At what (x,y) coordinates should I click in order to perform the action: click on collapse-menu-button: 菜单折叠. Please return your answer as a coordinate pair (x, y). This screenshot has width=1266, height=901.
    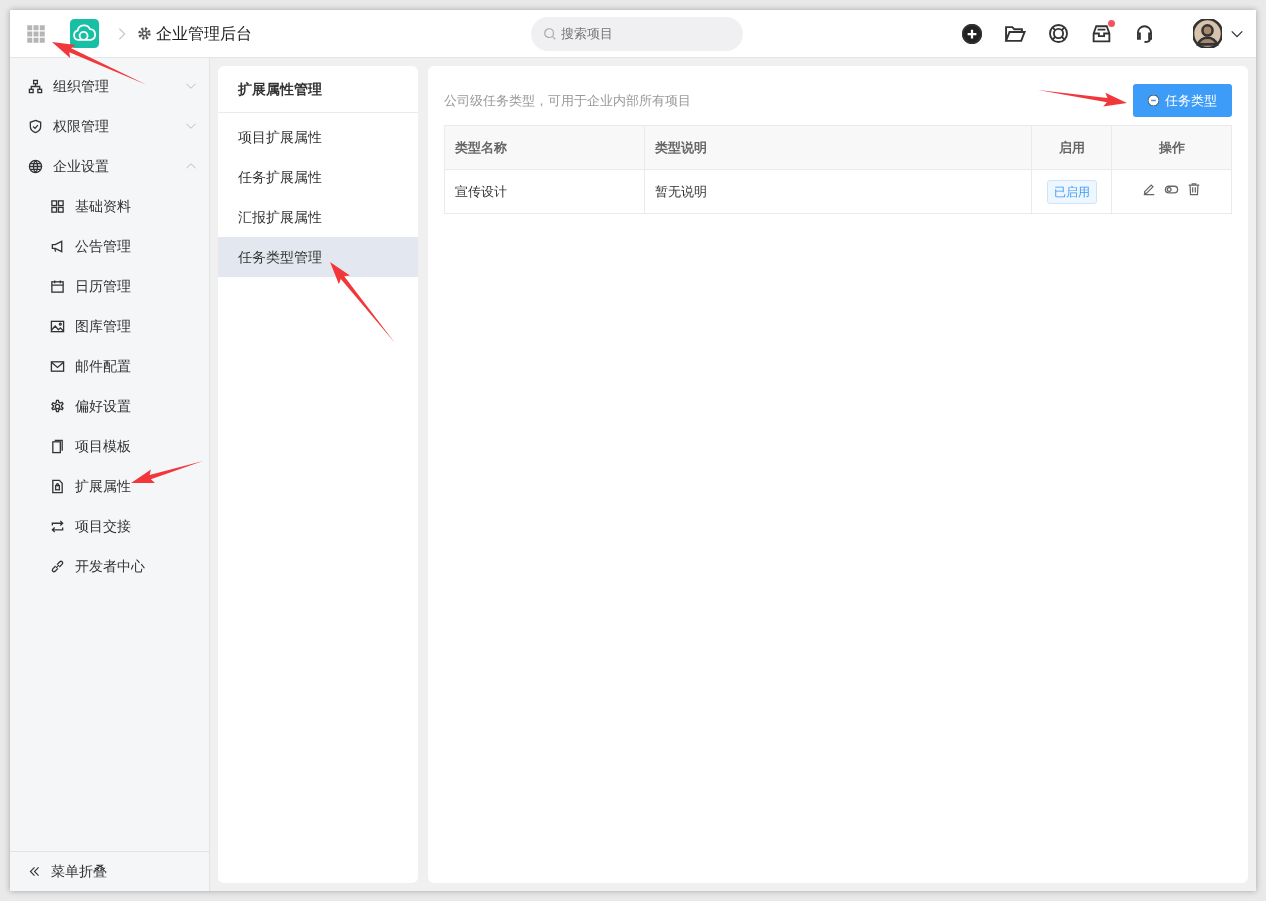
    Looking at the image, I should click on (109, 871).